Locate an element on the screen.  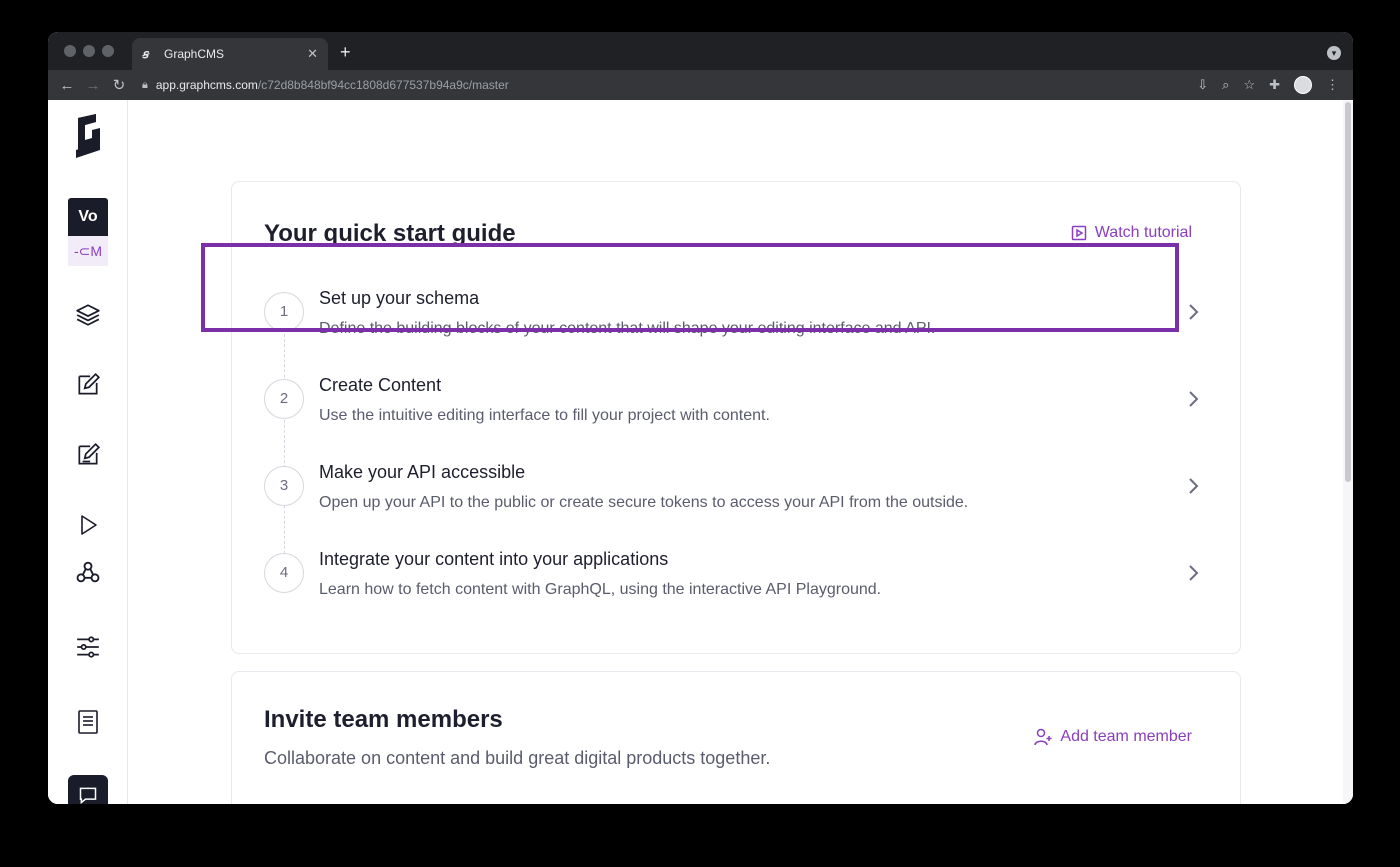
forward-arrow-icon: → is located at coordinates (93, 85).